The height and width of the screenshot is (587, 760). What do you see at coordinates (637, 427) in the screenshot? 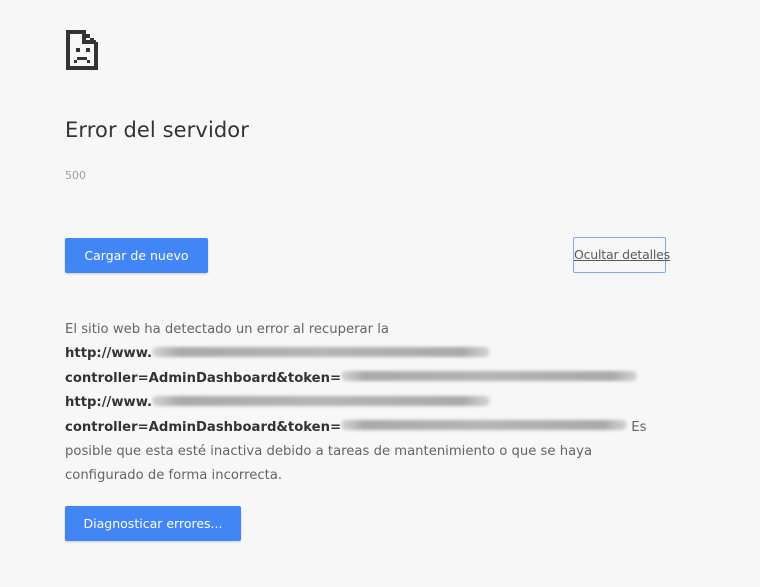
I see `details-tail: Es` at bounding box center [637, 427].